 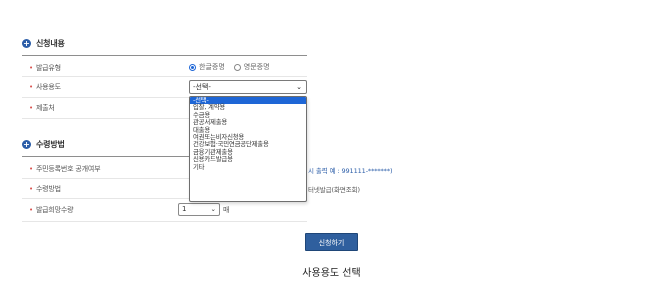 What do you see at coordinates (350, 171) in the screenshot?
I see `id-format-hint: 시 출력 예 : 991111-*******)` at bounding box center [350, 171].